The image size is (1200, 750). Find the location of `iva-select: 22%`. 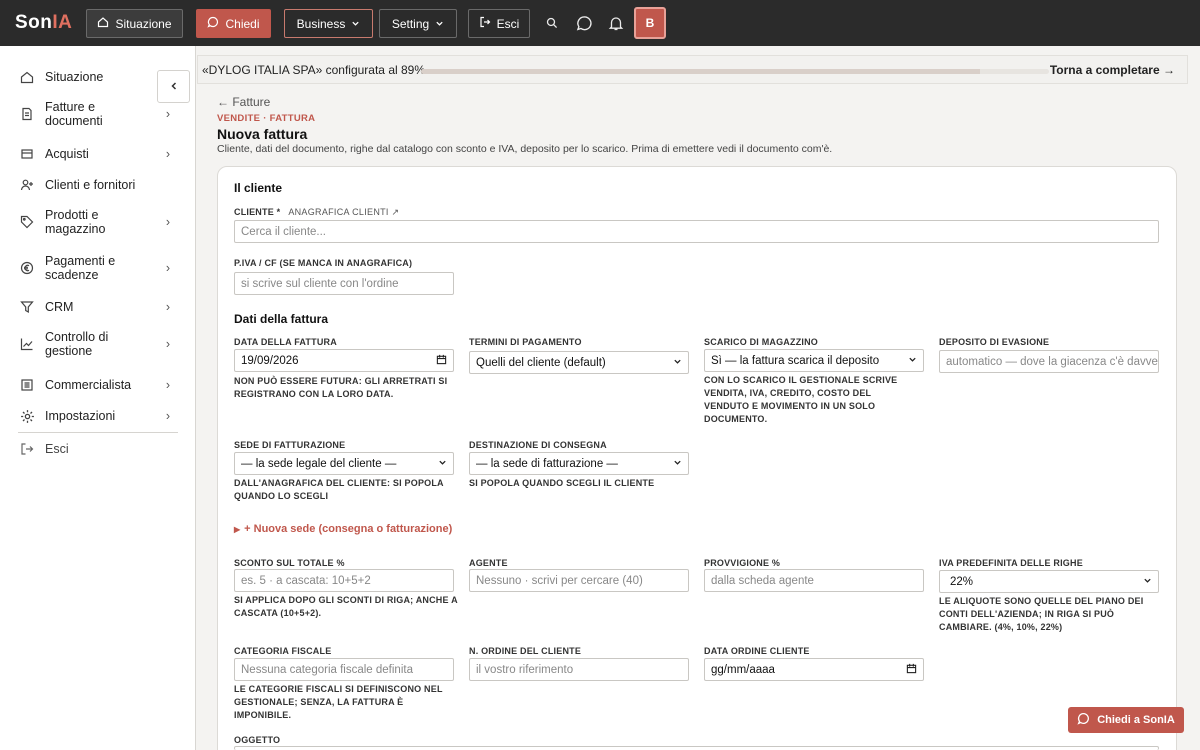

iva-select: 22% is located at coordinates (1049, 581).